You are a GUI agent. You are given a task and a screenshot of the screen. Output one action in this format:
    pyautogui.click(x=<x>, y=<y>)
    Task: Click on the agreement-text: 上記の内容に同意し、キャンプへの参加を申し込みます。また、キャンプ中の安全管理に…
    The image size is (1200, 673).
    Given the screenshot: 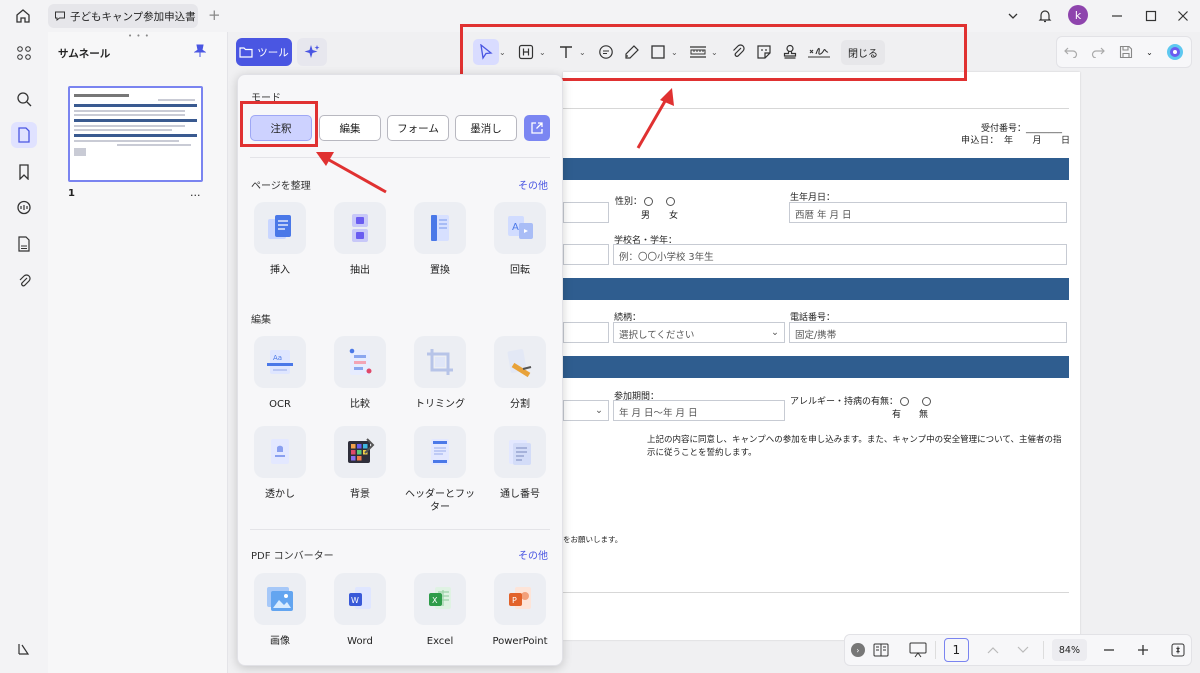 What is the action you would take?
    pyautogui.click(x=854, y=446)
    